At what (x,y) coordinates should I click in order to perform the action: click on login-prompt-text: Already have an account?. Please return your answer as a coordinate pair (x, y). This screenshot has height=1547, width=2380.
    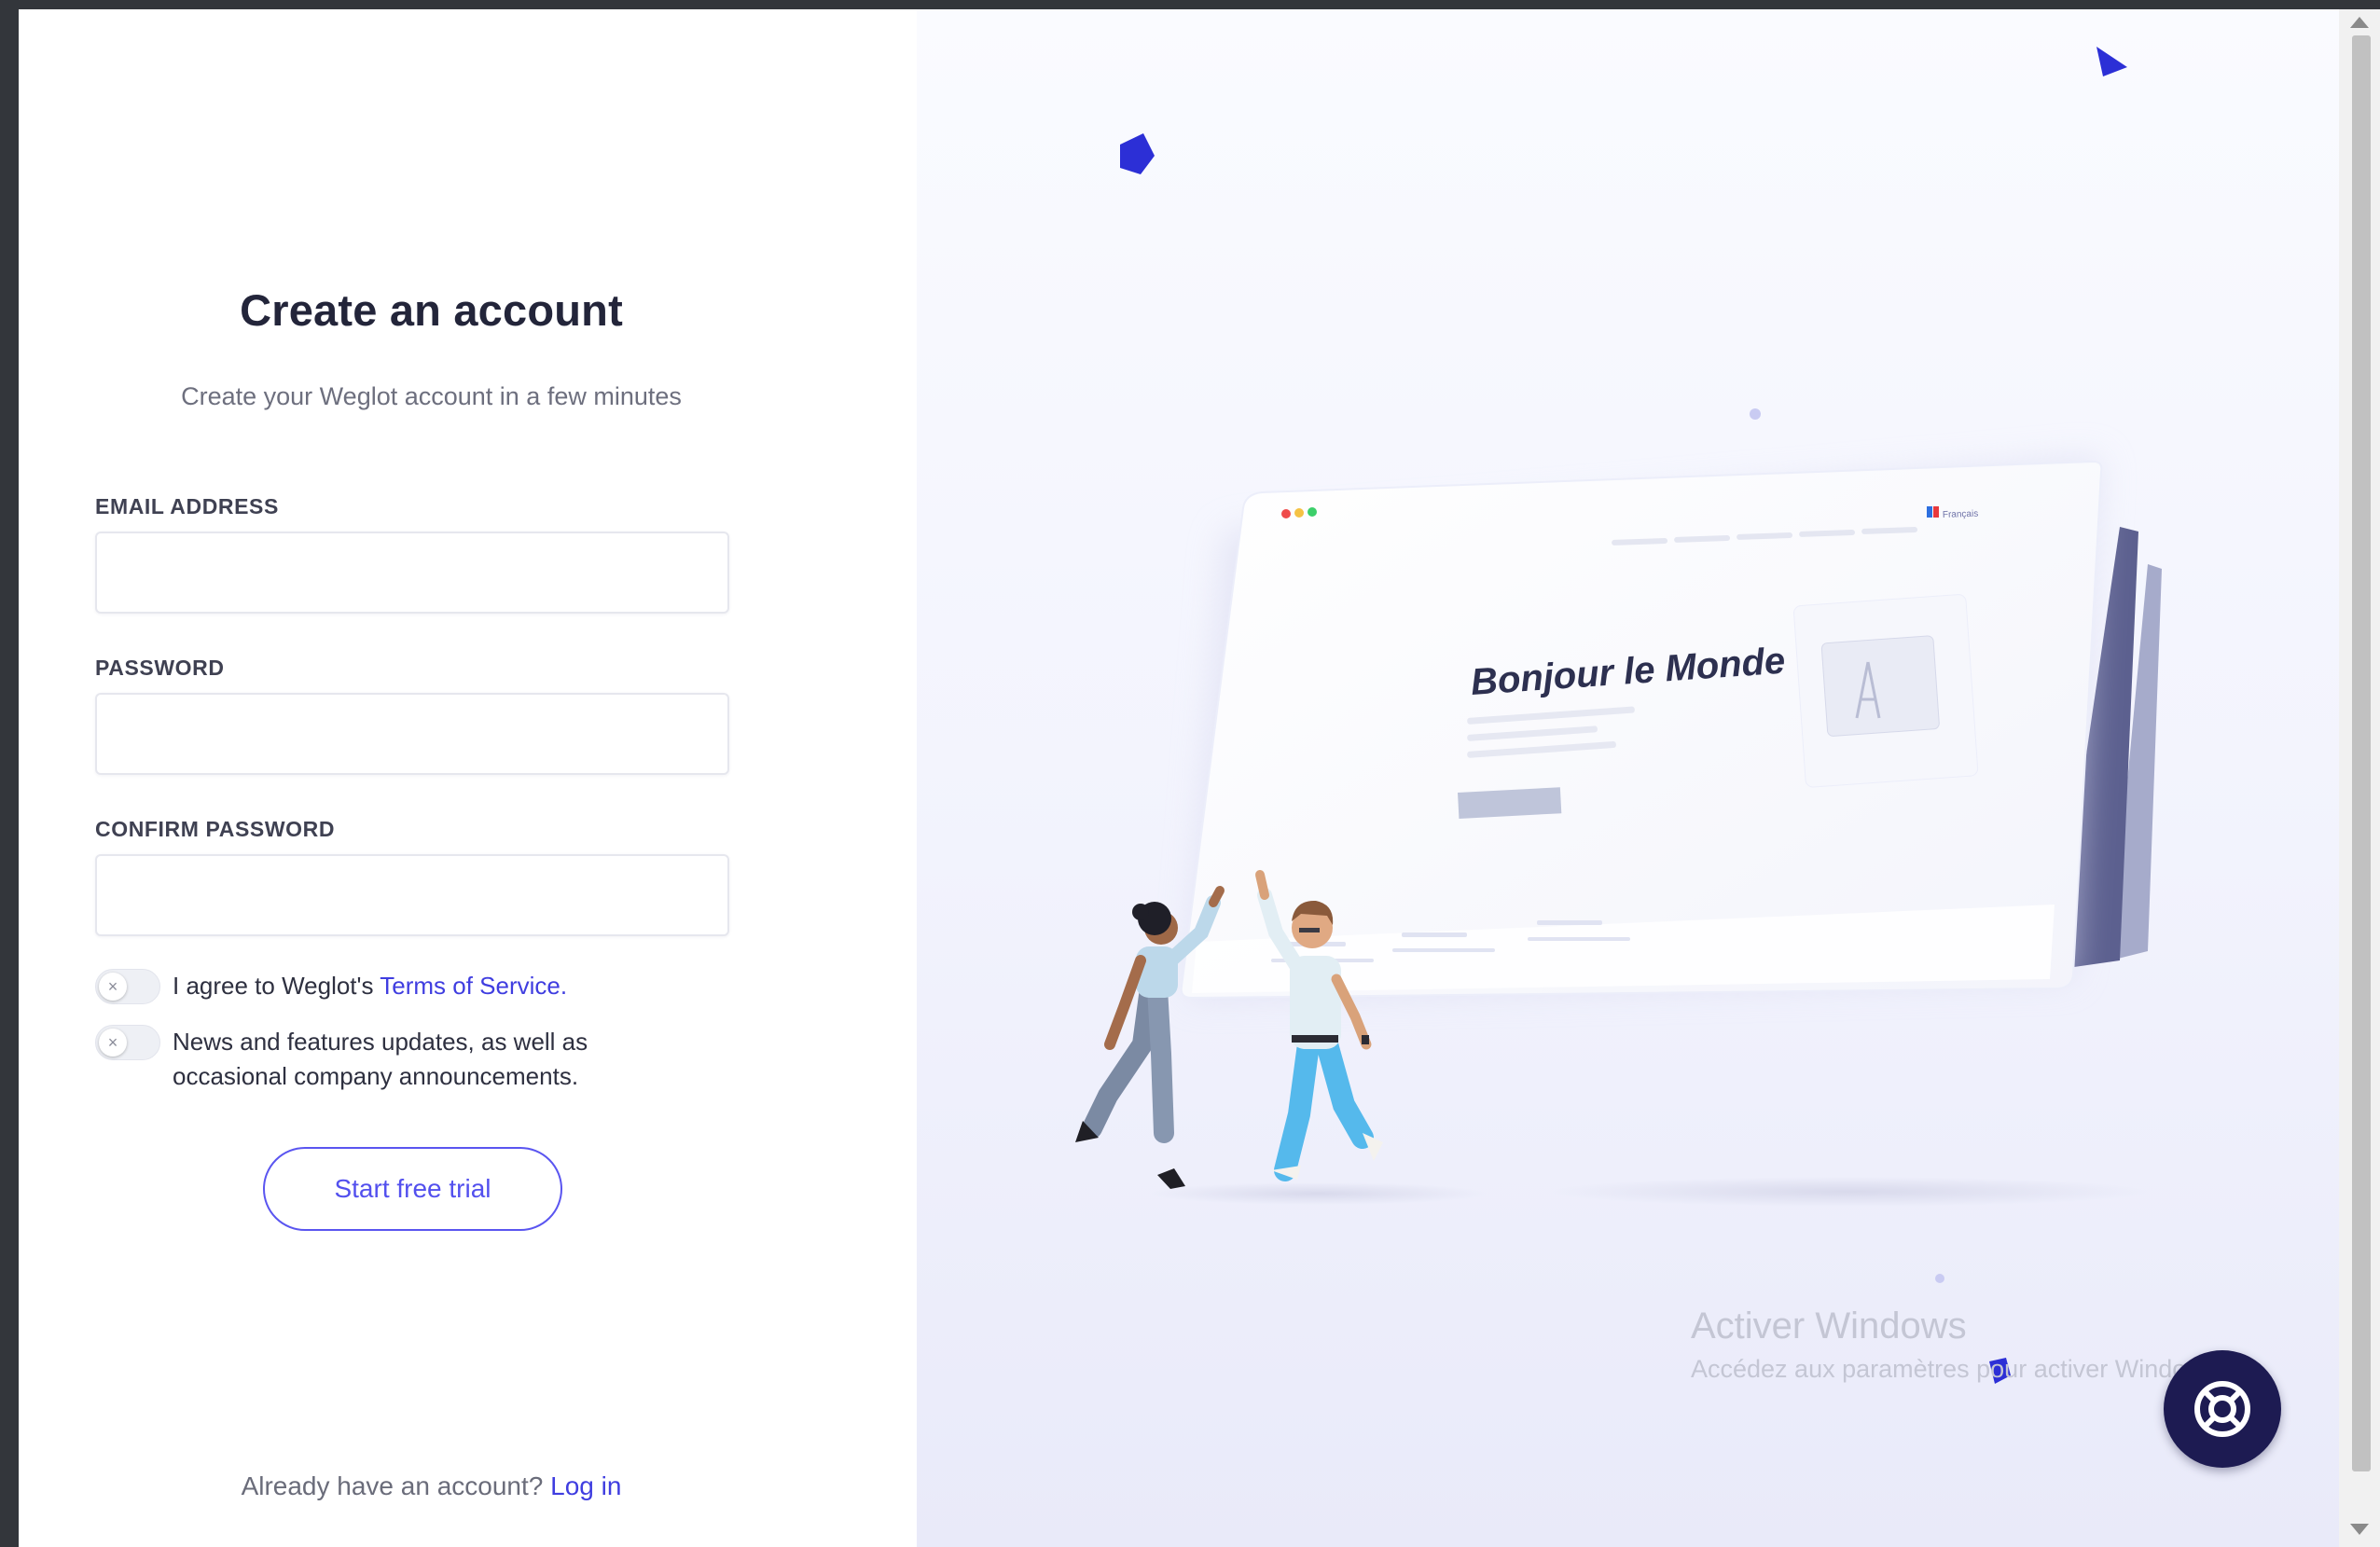
    Looking at the image, I should click on (392, 1486).